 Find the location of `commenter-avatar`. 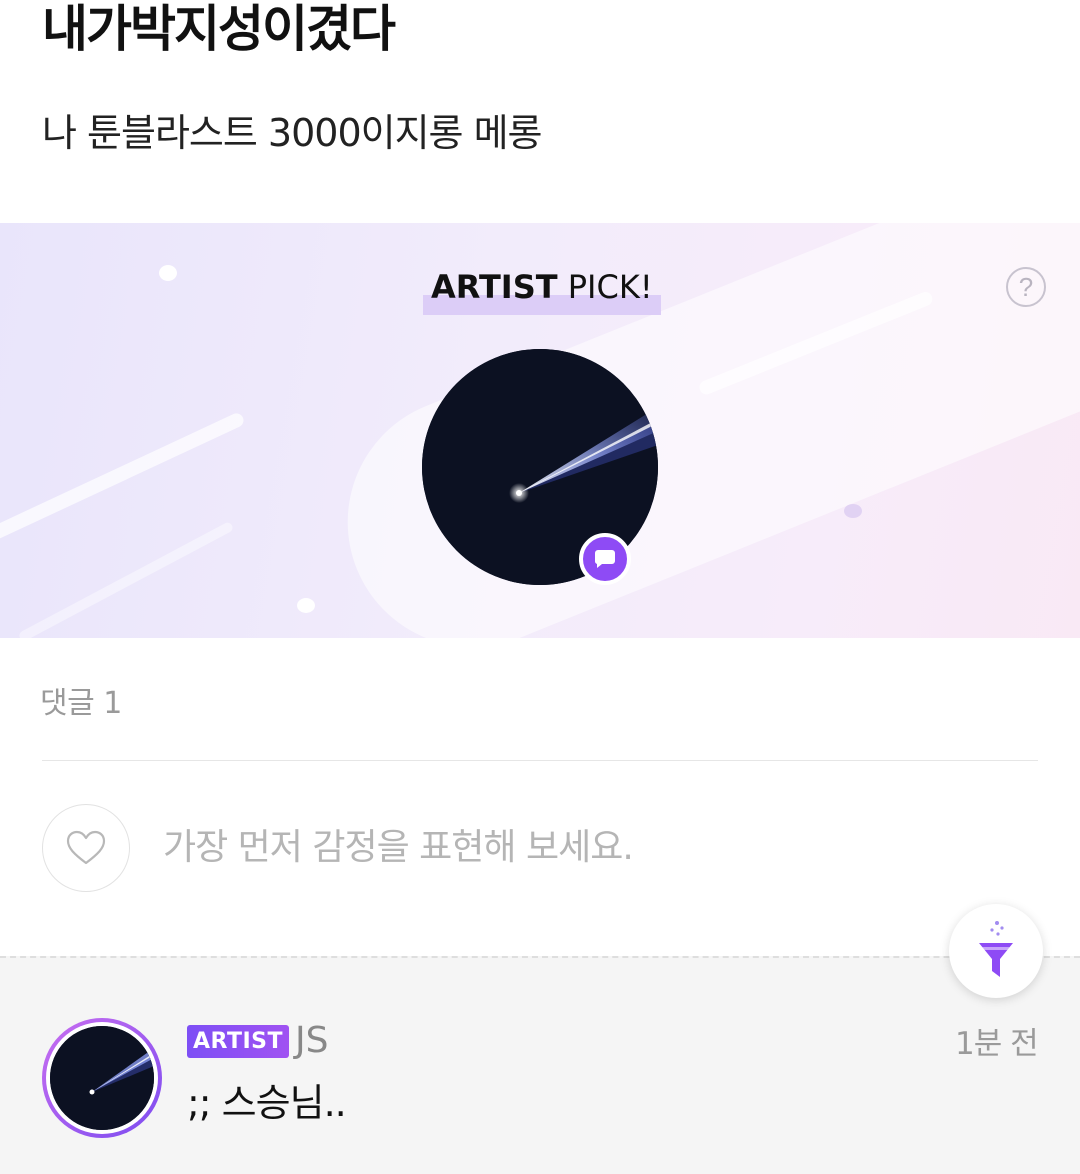

commenter-avatar is located at coordinates (102, 1078).